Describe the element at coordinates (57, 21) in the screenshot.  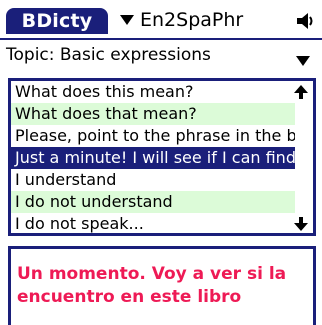
I see `app-title: BDicty` at that location.